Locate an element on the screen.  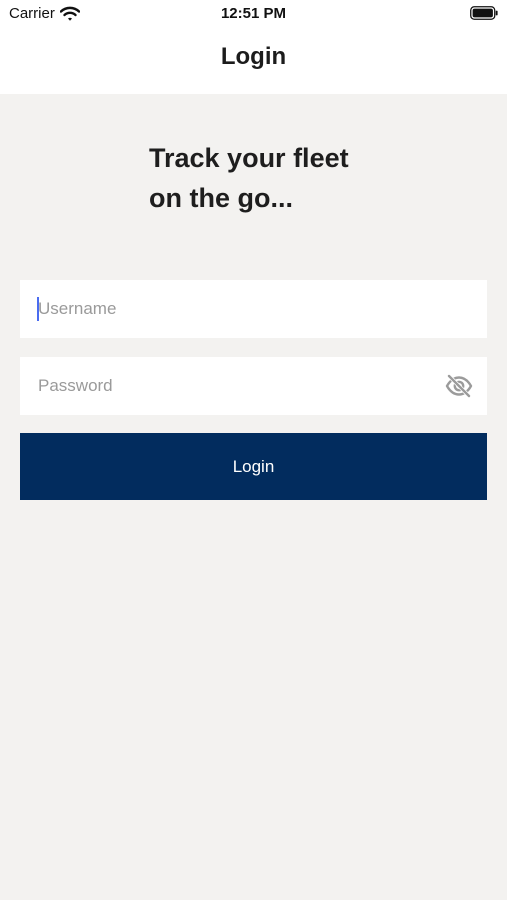
headline-line-1: Track your fleet is located at coordinates (249, 158).